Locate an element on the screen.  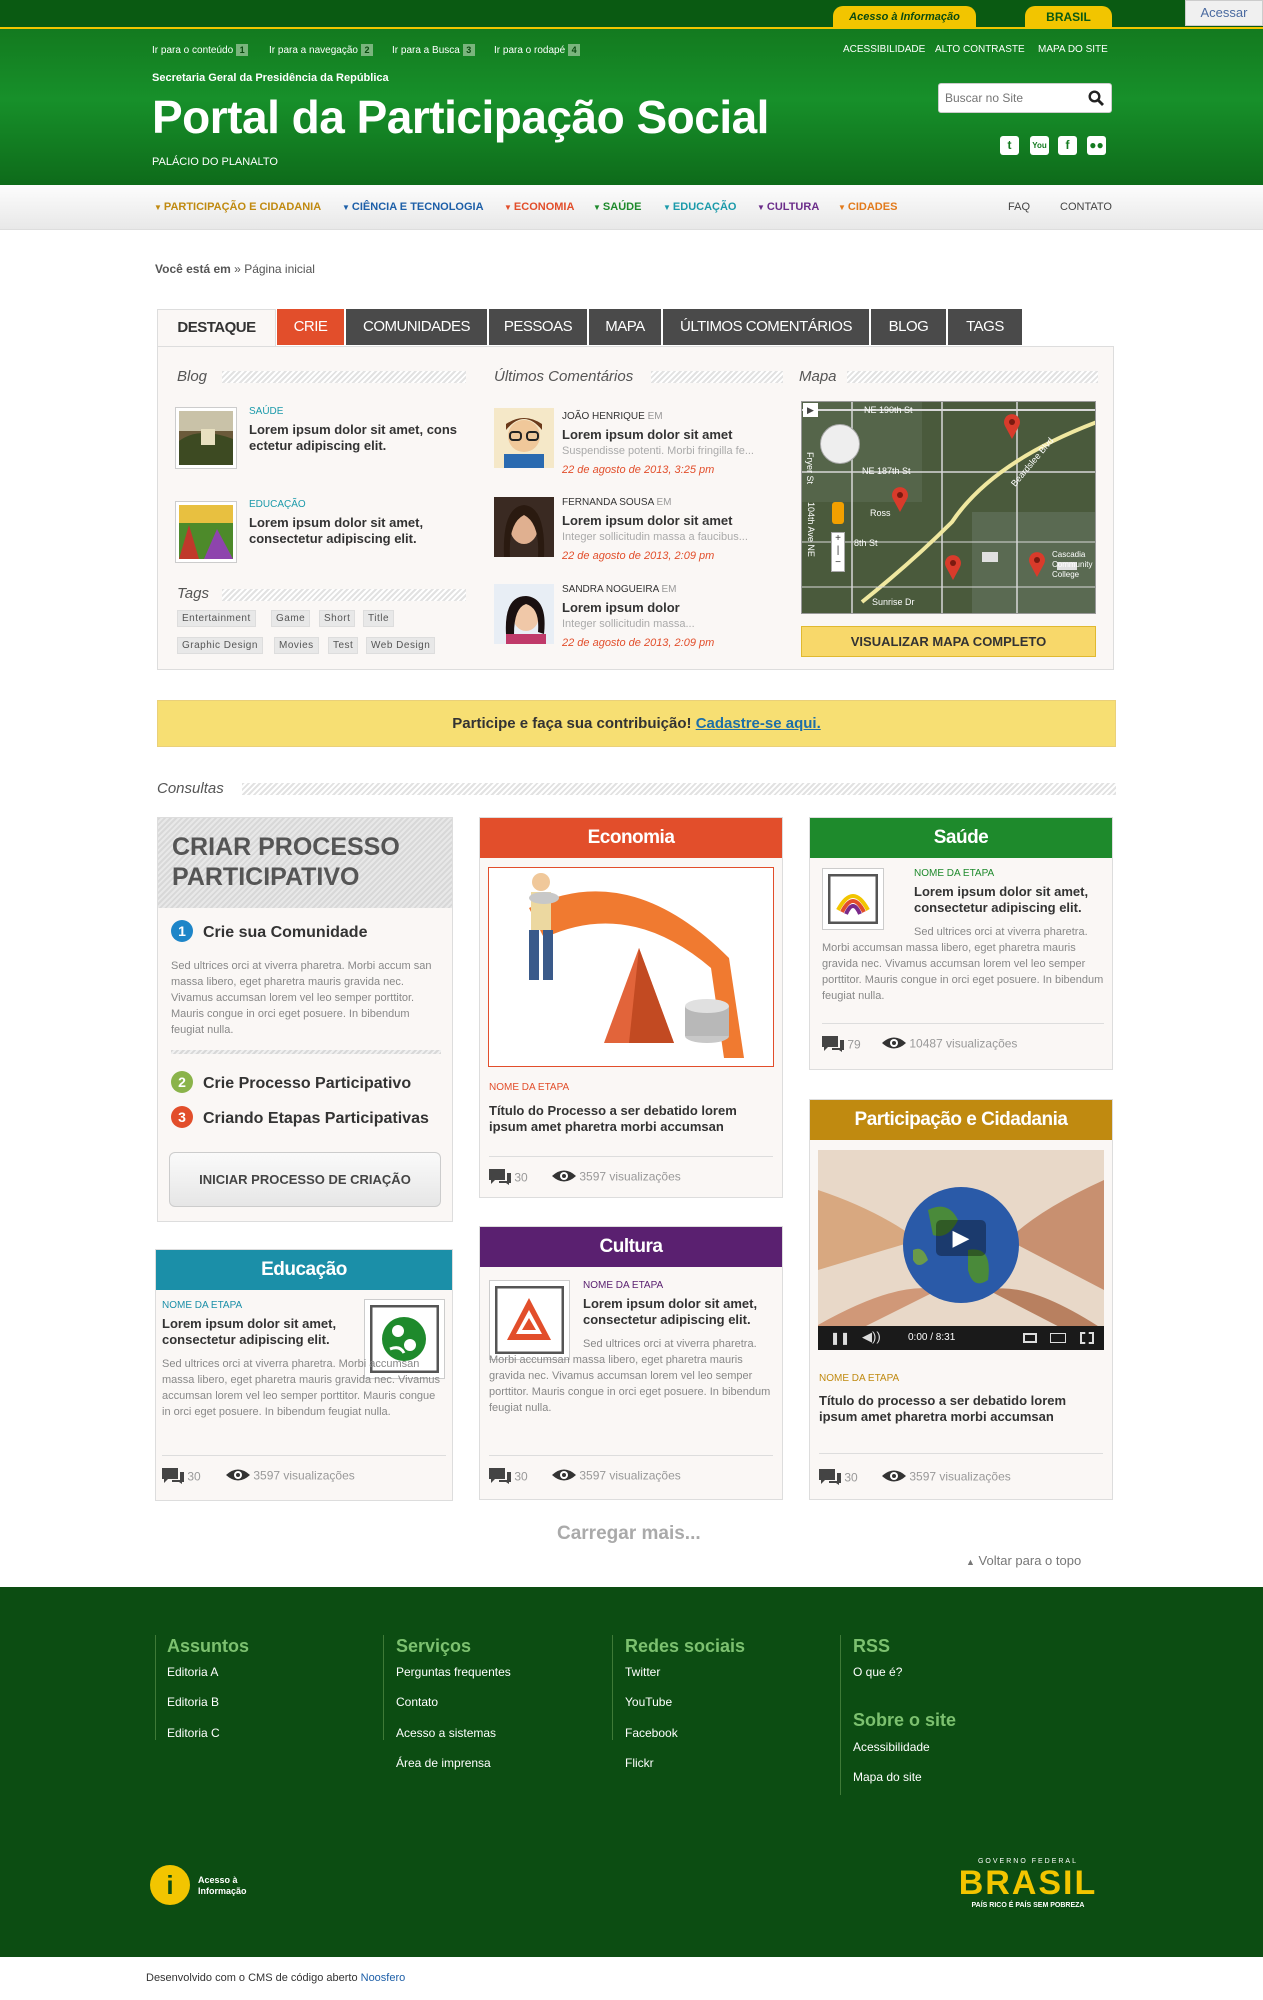
video-player: ▶ ❚❚ ◀)) 0:00 / 8:31 is located at coordinates (961, 1250).